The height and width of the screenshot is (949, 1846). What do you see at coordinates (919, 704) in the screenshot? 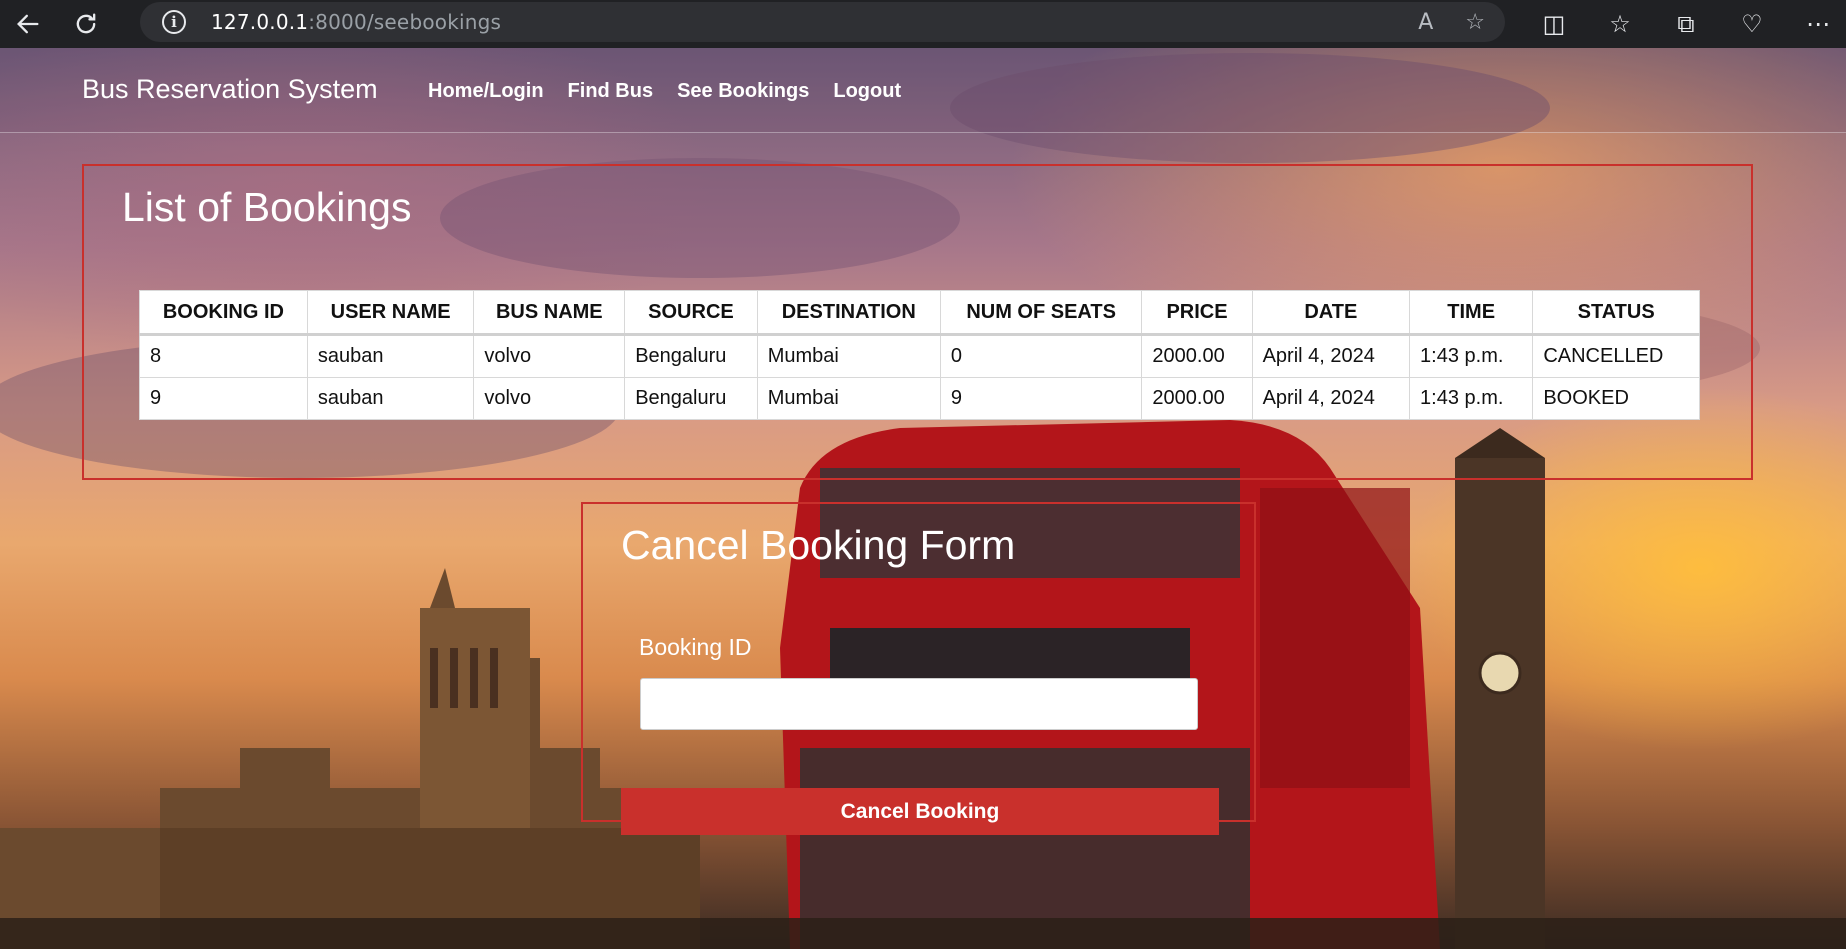
I see `booking-id-input` at bounding box center [919, 704].